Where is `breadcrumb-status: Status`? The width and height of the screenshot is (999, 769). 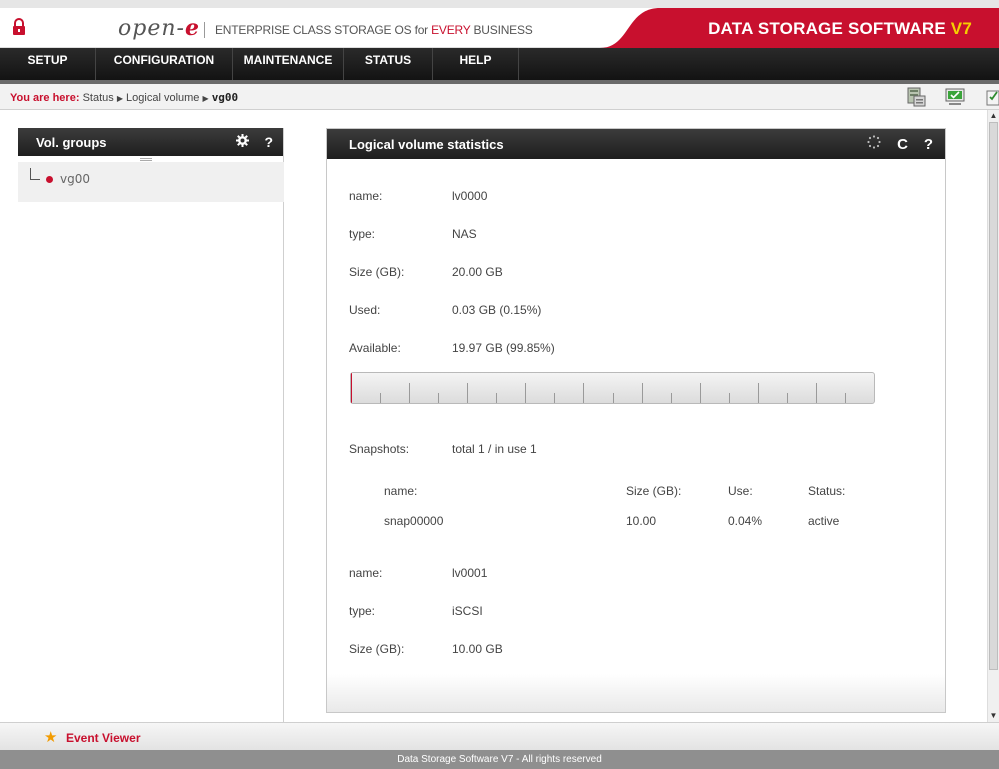
breadcrumb-status: Status is located at coordinates (98, 98).